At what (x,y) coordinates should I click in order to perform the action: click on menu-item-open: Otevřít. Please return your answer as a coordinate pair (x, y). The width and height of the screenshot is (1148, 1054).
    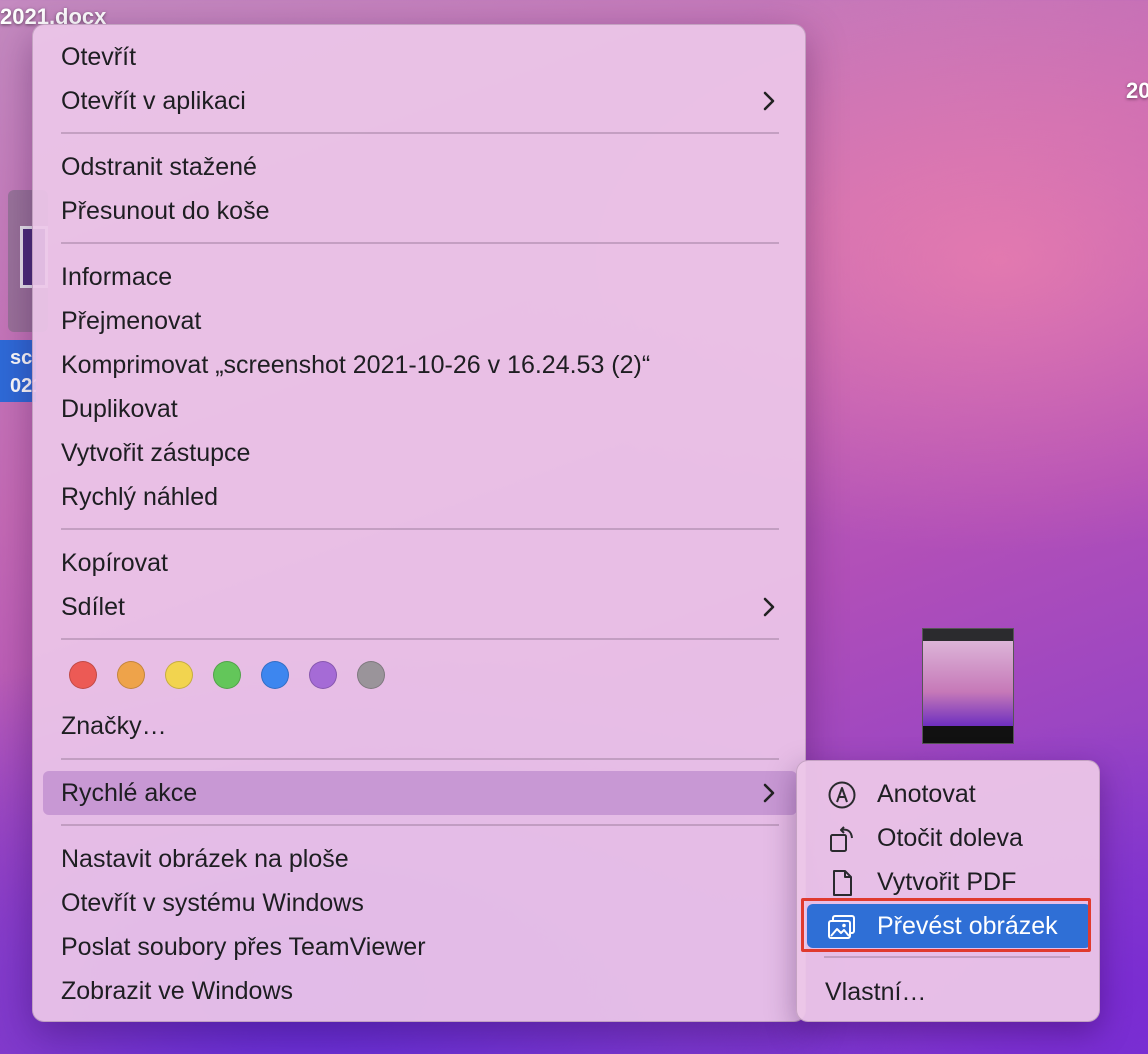
    Looking at the image, I should click on (420, 57).